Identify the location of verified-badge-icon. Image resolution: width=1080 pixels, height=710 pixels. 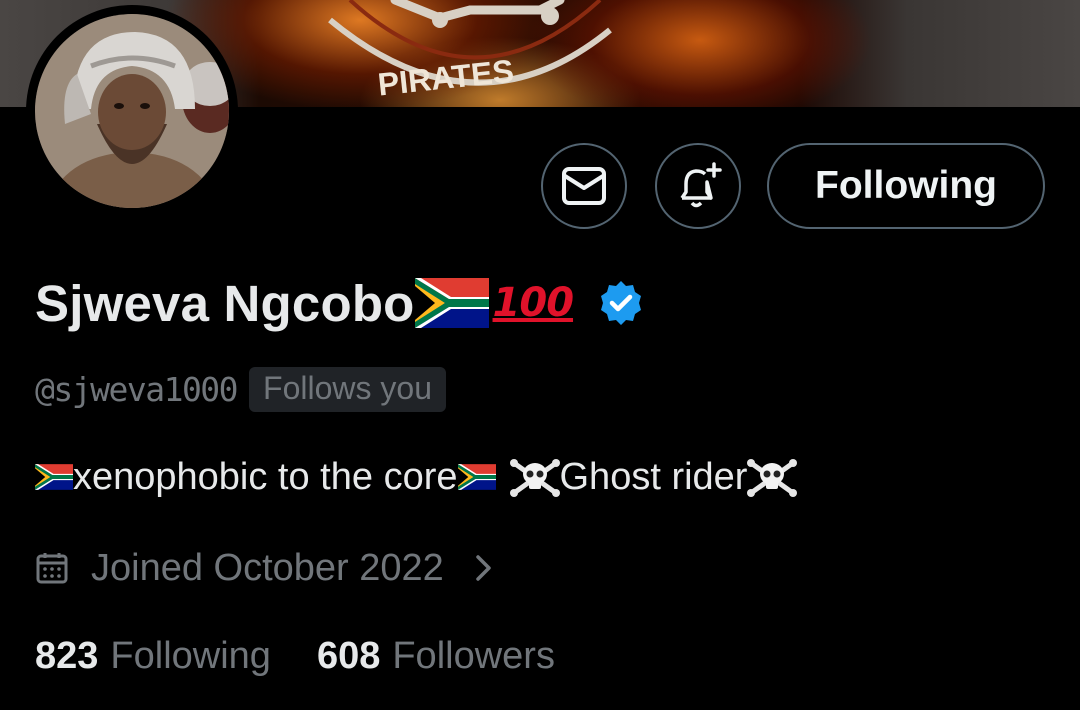
(621, 303).